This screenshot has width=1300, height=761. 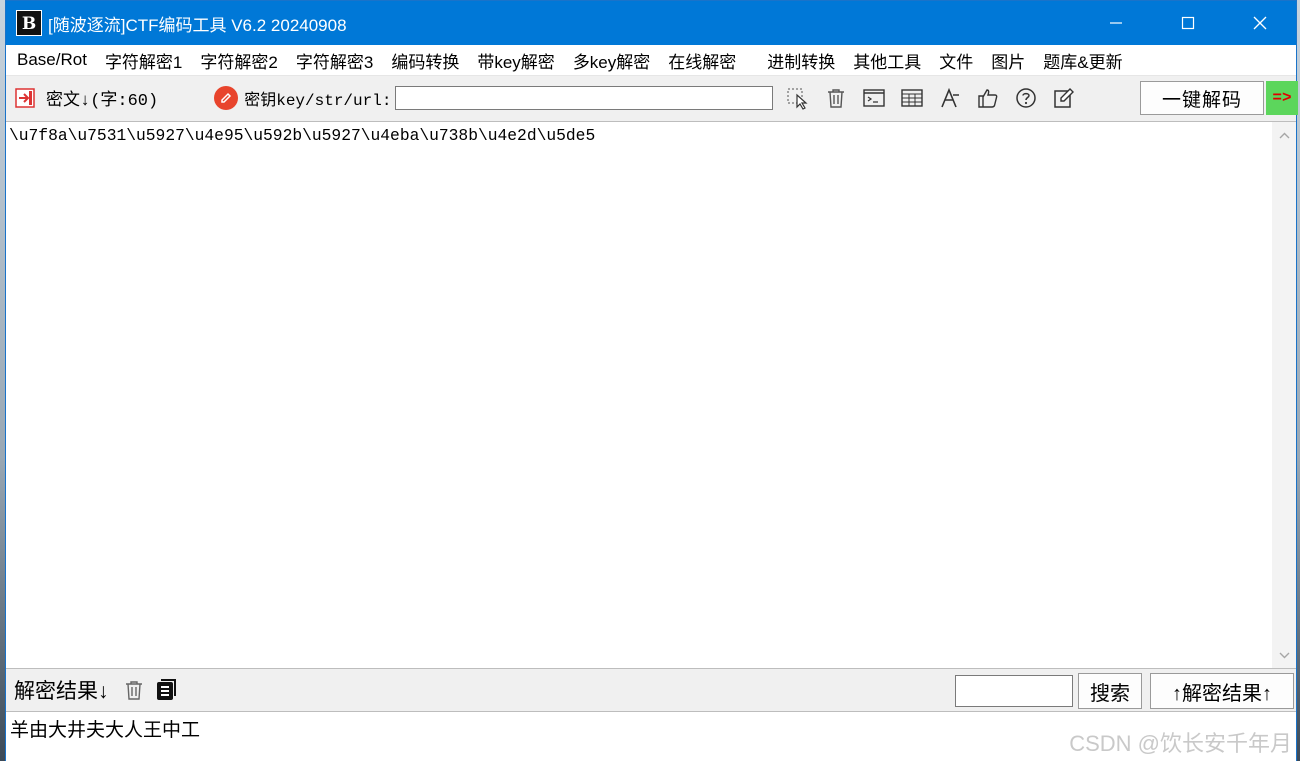 What do you see at coordinates (950, 98) in the screenshot?
I see `font-icon` at bounding box center [950, 98].